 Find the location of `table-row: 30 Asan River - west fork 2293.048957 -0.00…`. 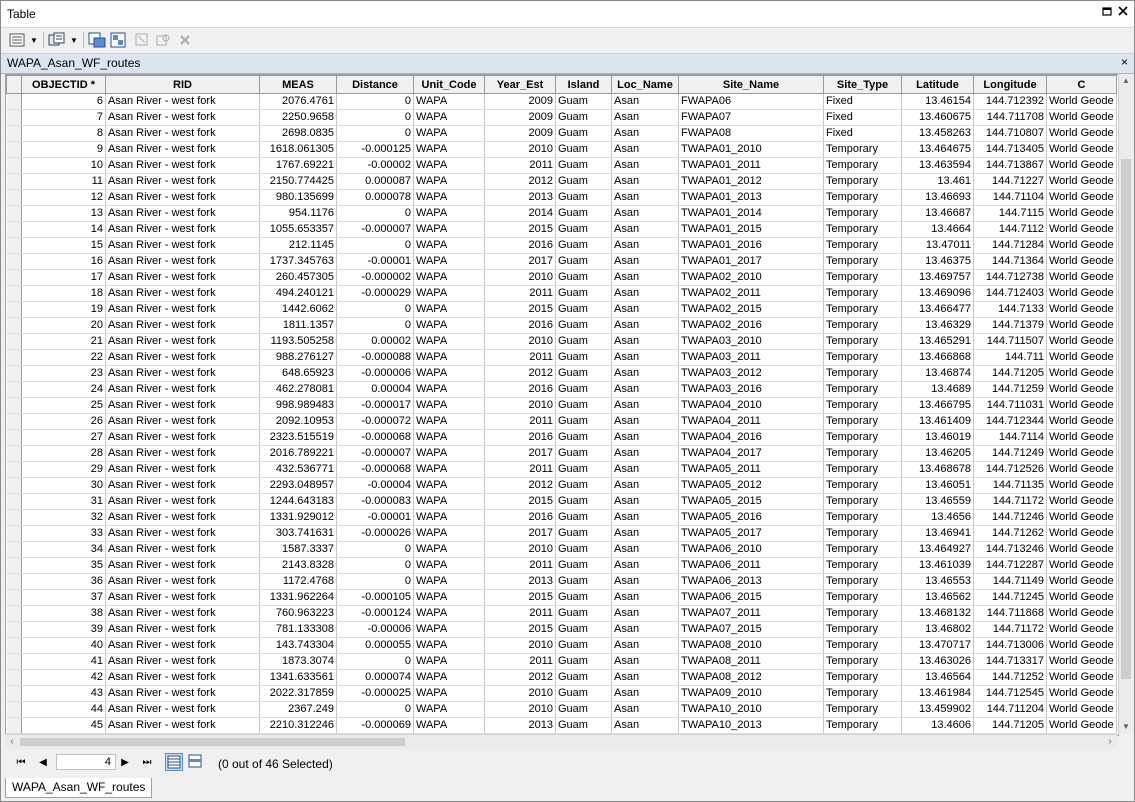

table-row: 30 Asan River - west fork 2293.048957 -0.00… is located at coordinates (561, 485).